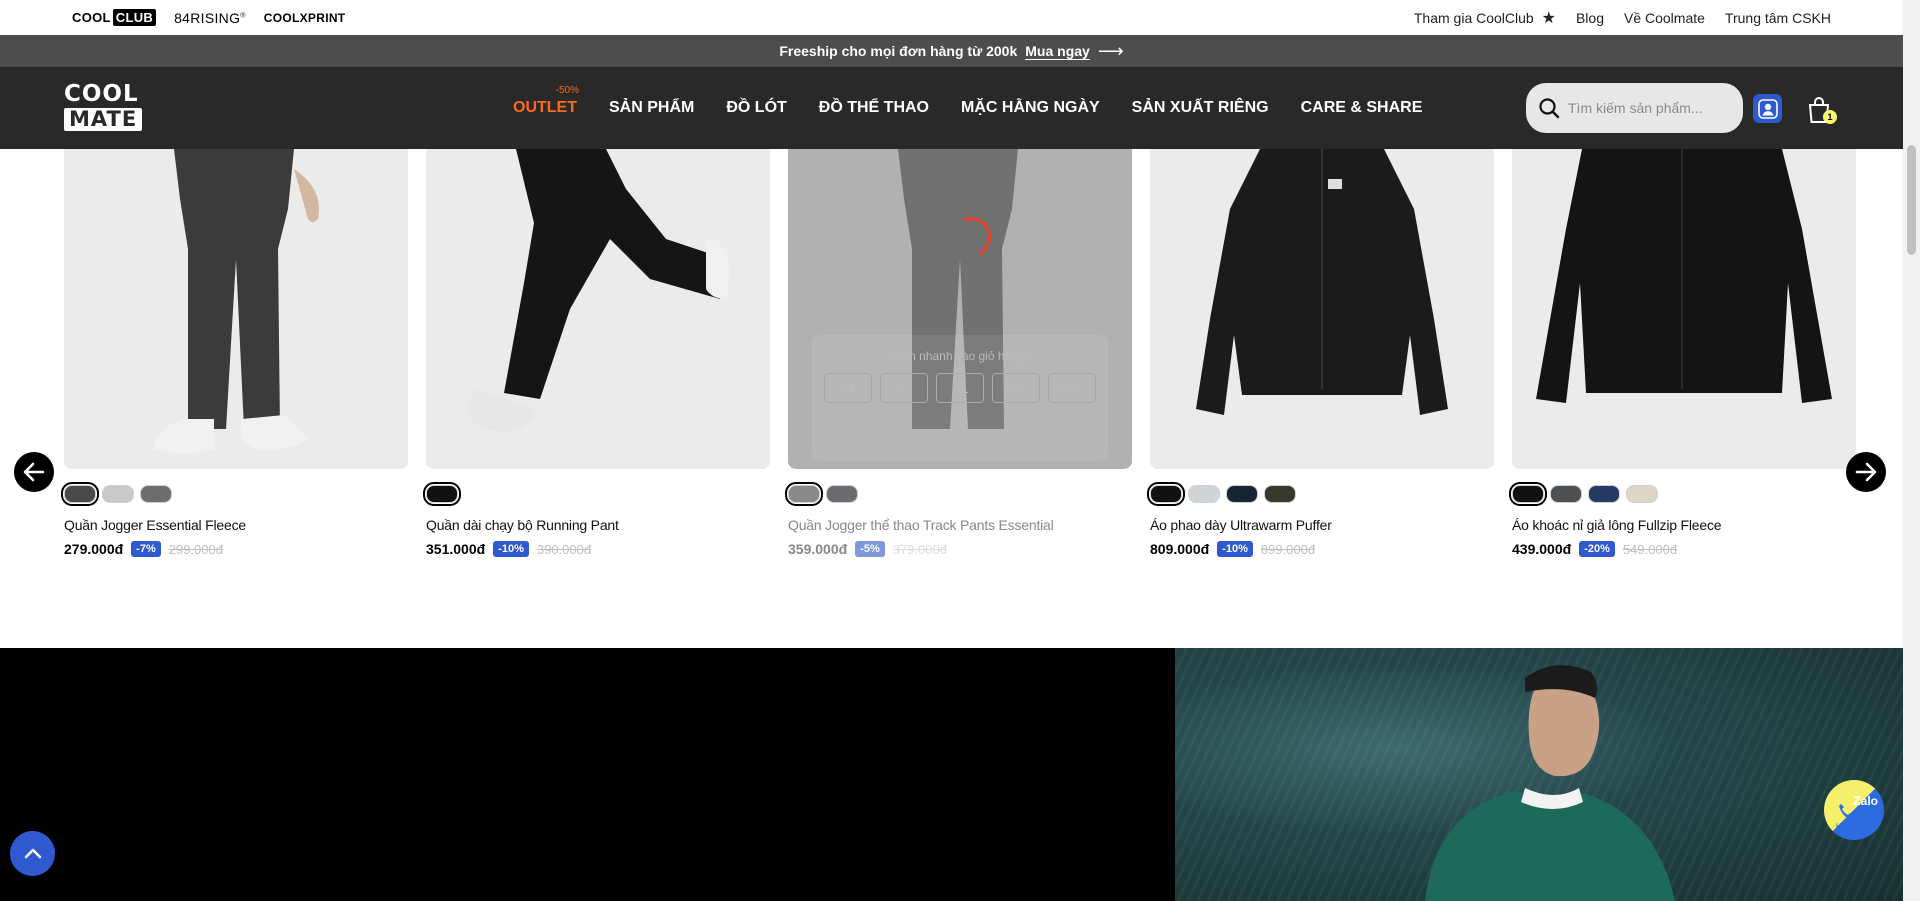 The image size is (1920, 901). I want to click on join-coolclub-link: Tham gia CoolClub ★, so click(1485, 18).